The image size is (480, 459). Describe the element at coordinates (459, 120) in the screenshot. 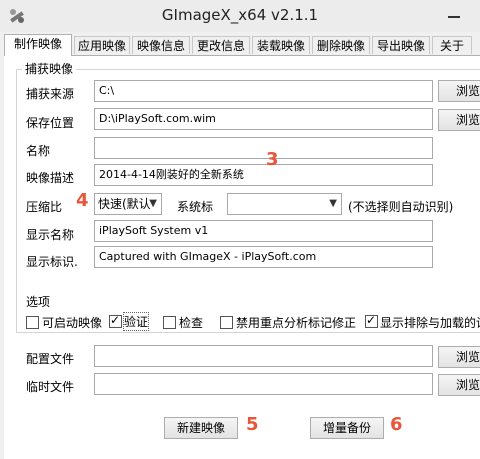

I see `save-browse-button: 浏览` at that location.